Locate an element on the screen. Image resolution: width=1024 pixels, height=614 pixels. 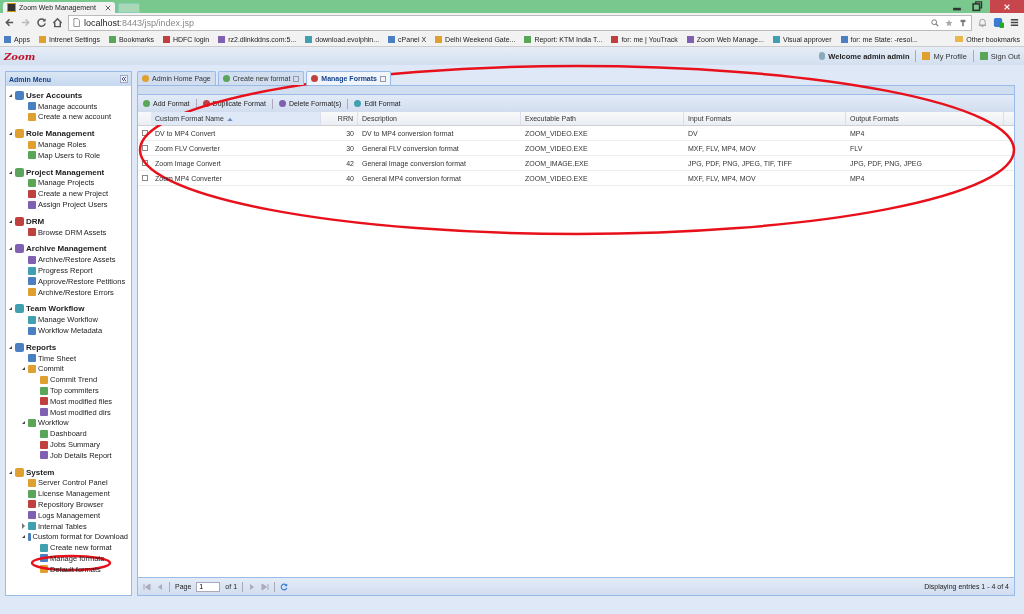
key-icon is located at coordinates (963, 22).